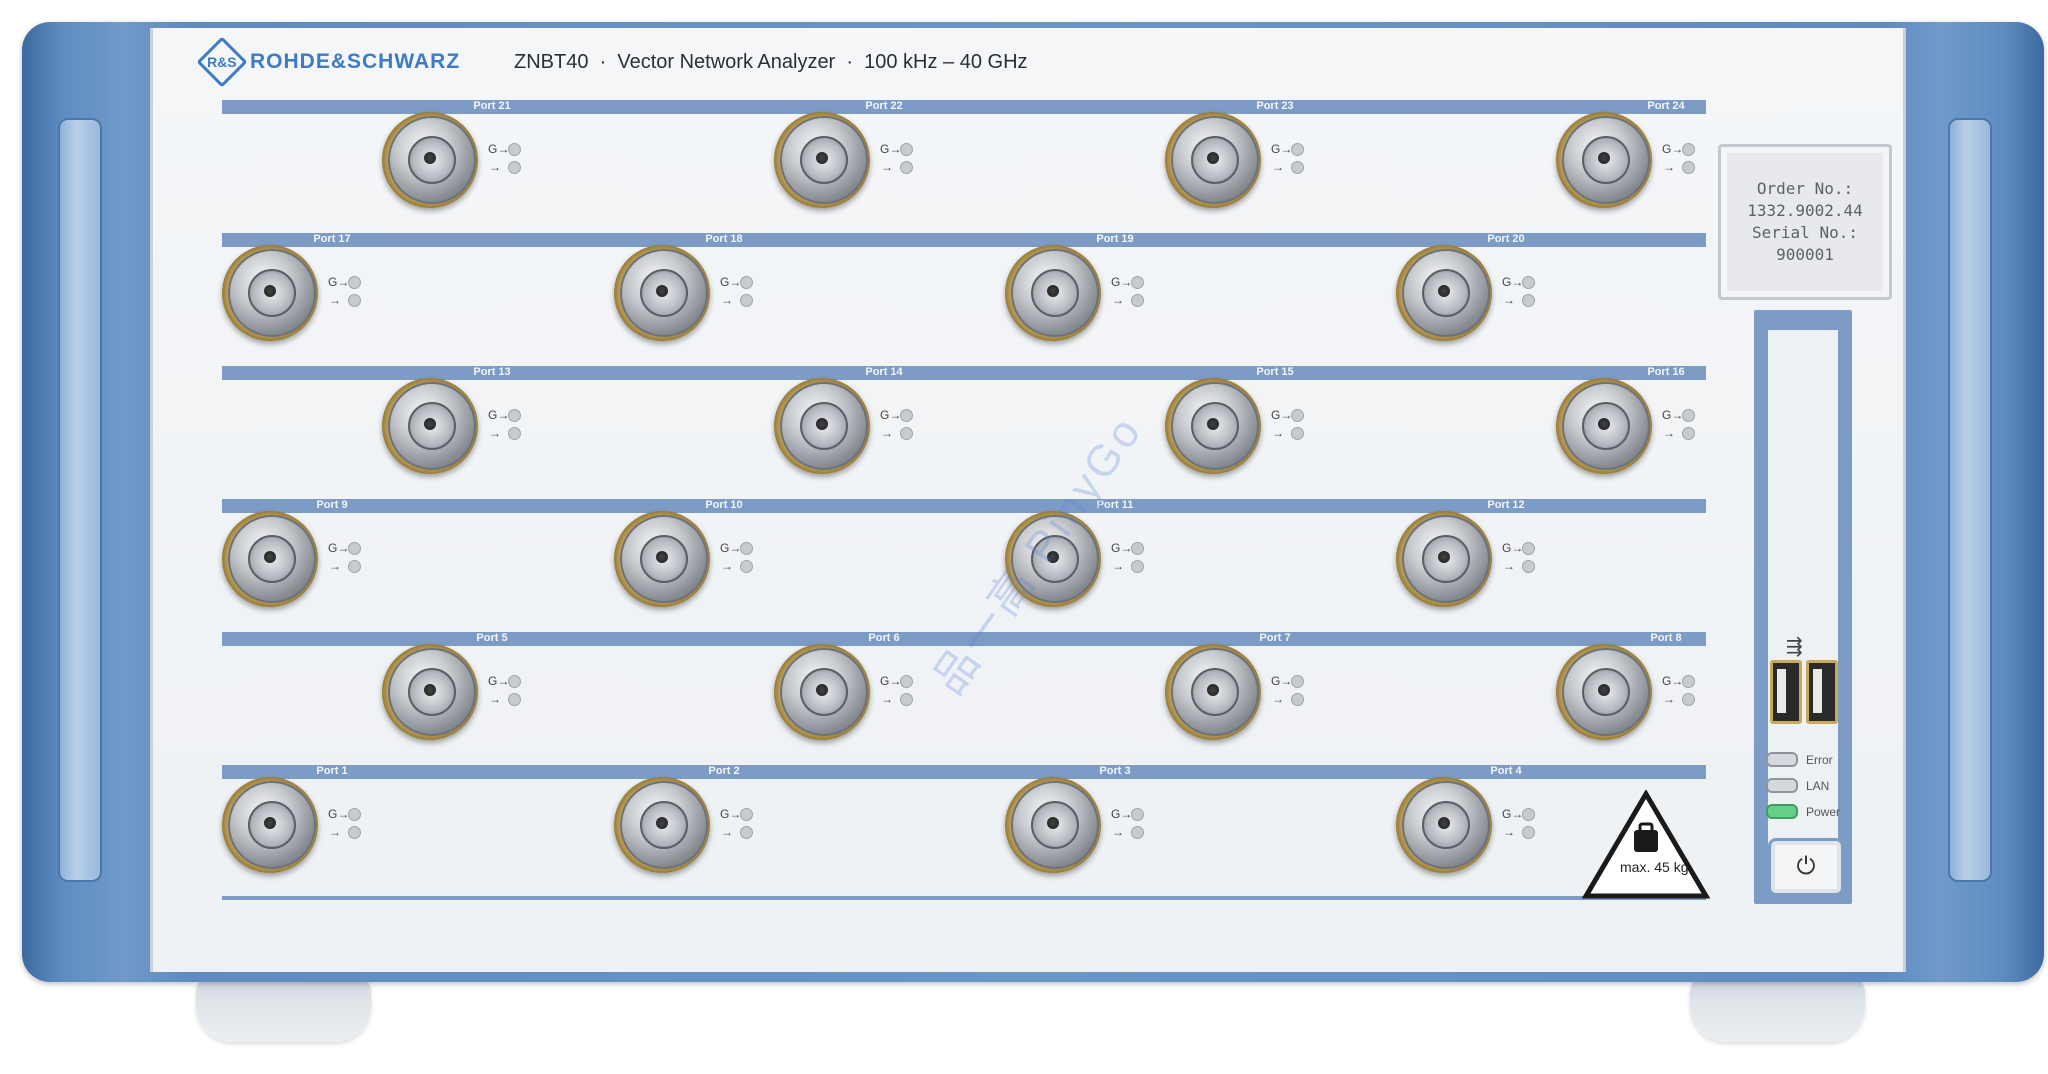  I want to click on port-label: Port 12, so click(1506, 505).